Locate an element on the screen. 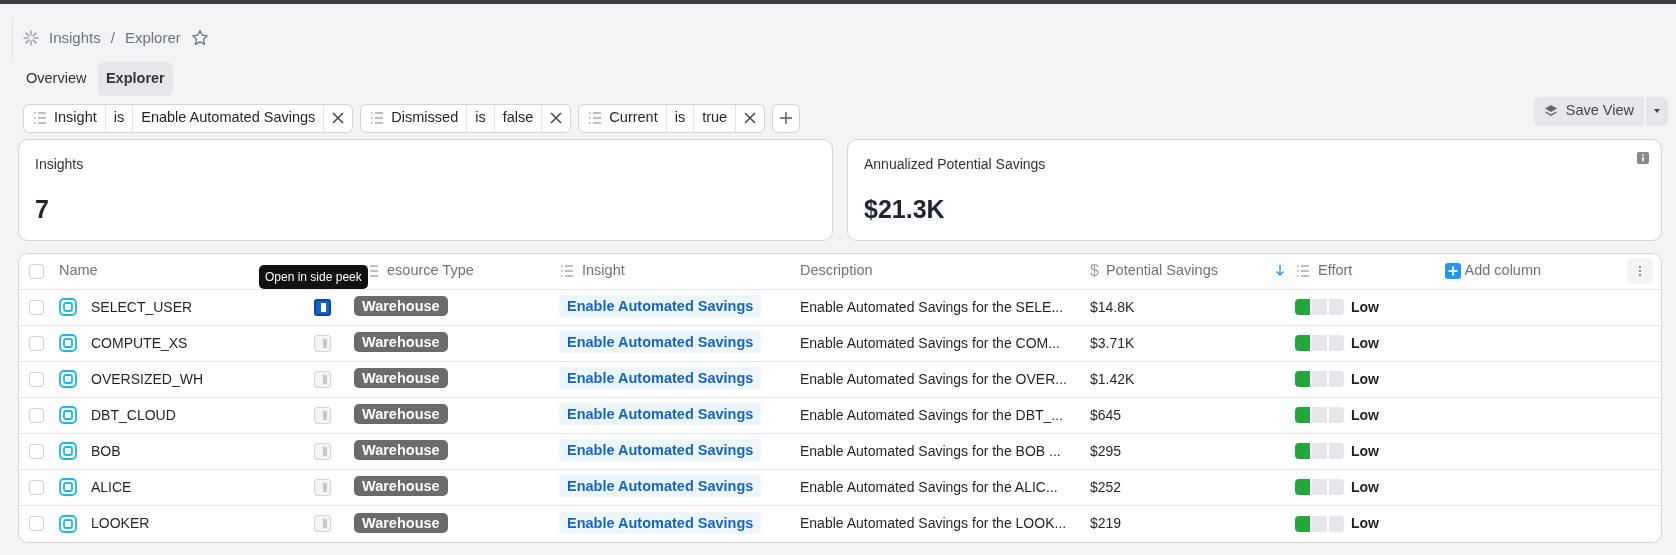 Image resolution: width=1676 pixels, height=555 pixels. resource-name: BOB is located at coordinates (106, 451).